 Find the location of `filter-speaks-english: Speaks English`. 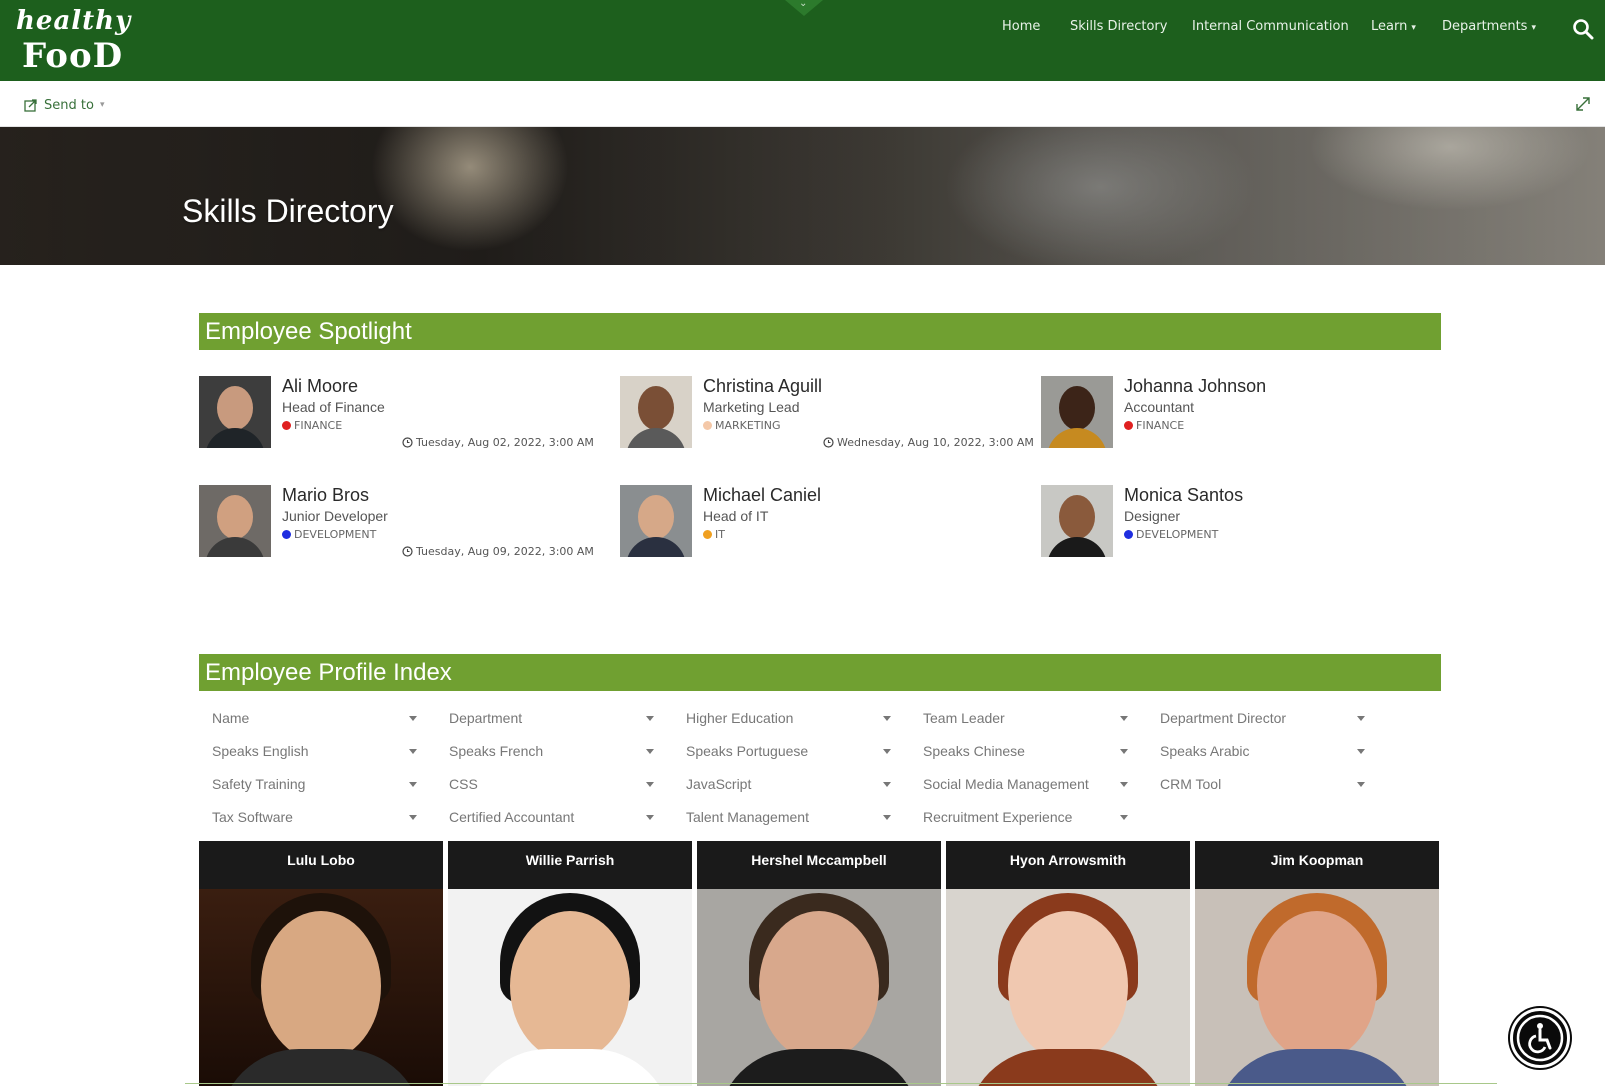

filter-speaks-english: Speaks English is located at coordinates (314, 752).